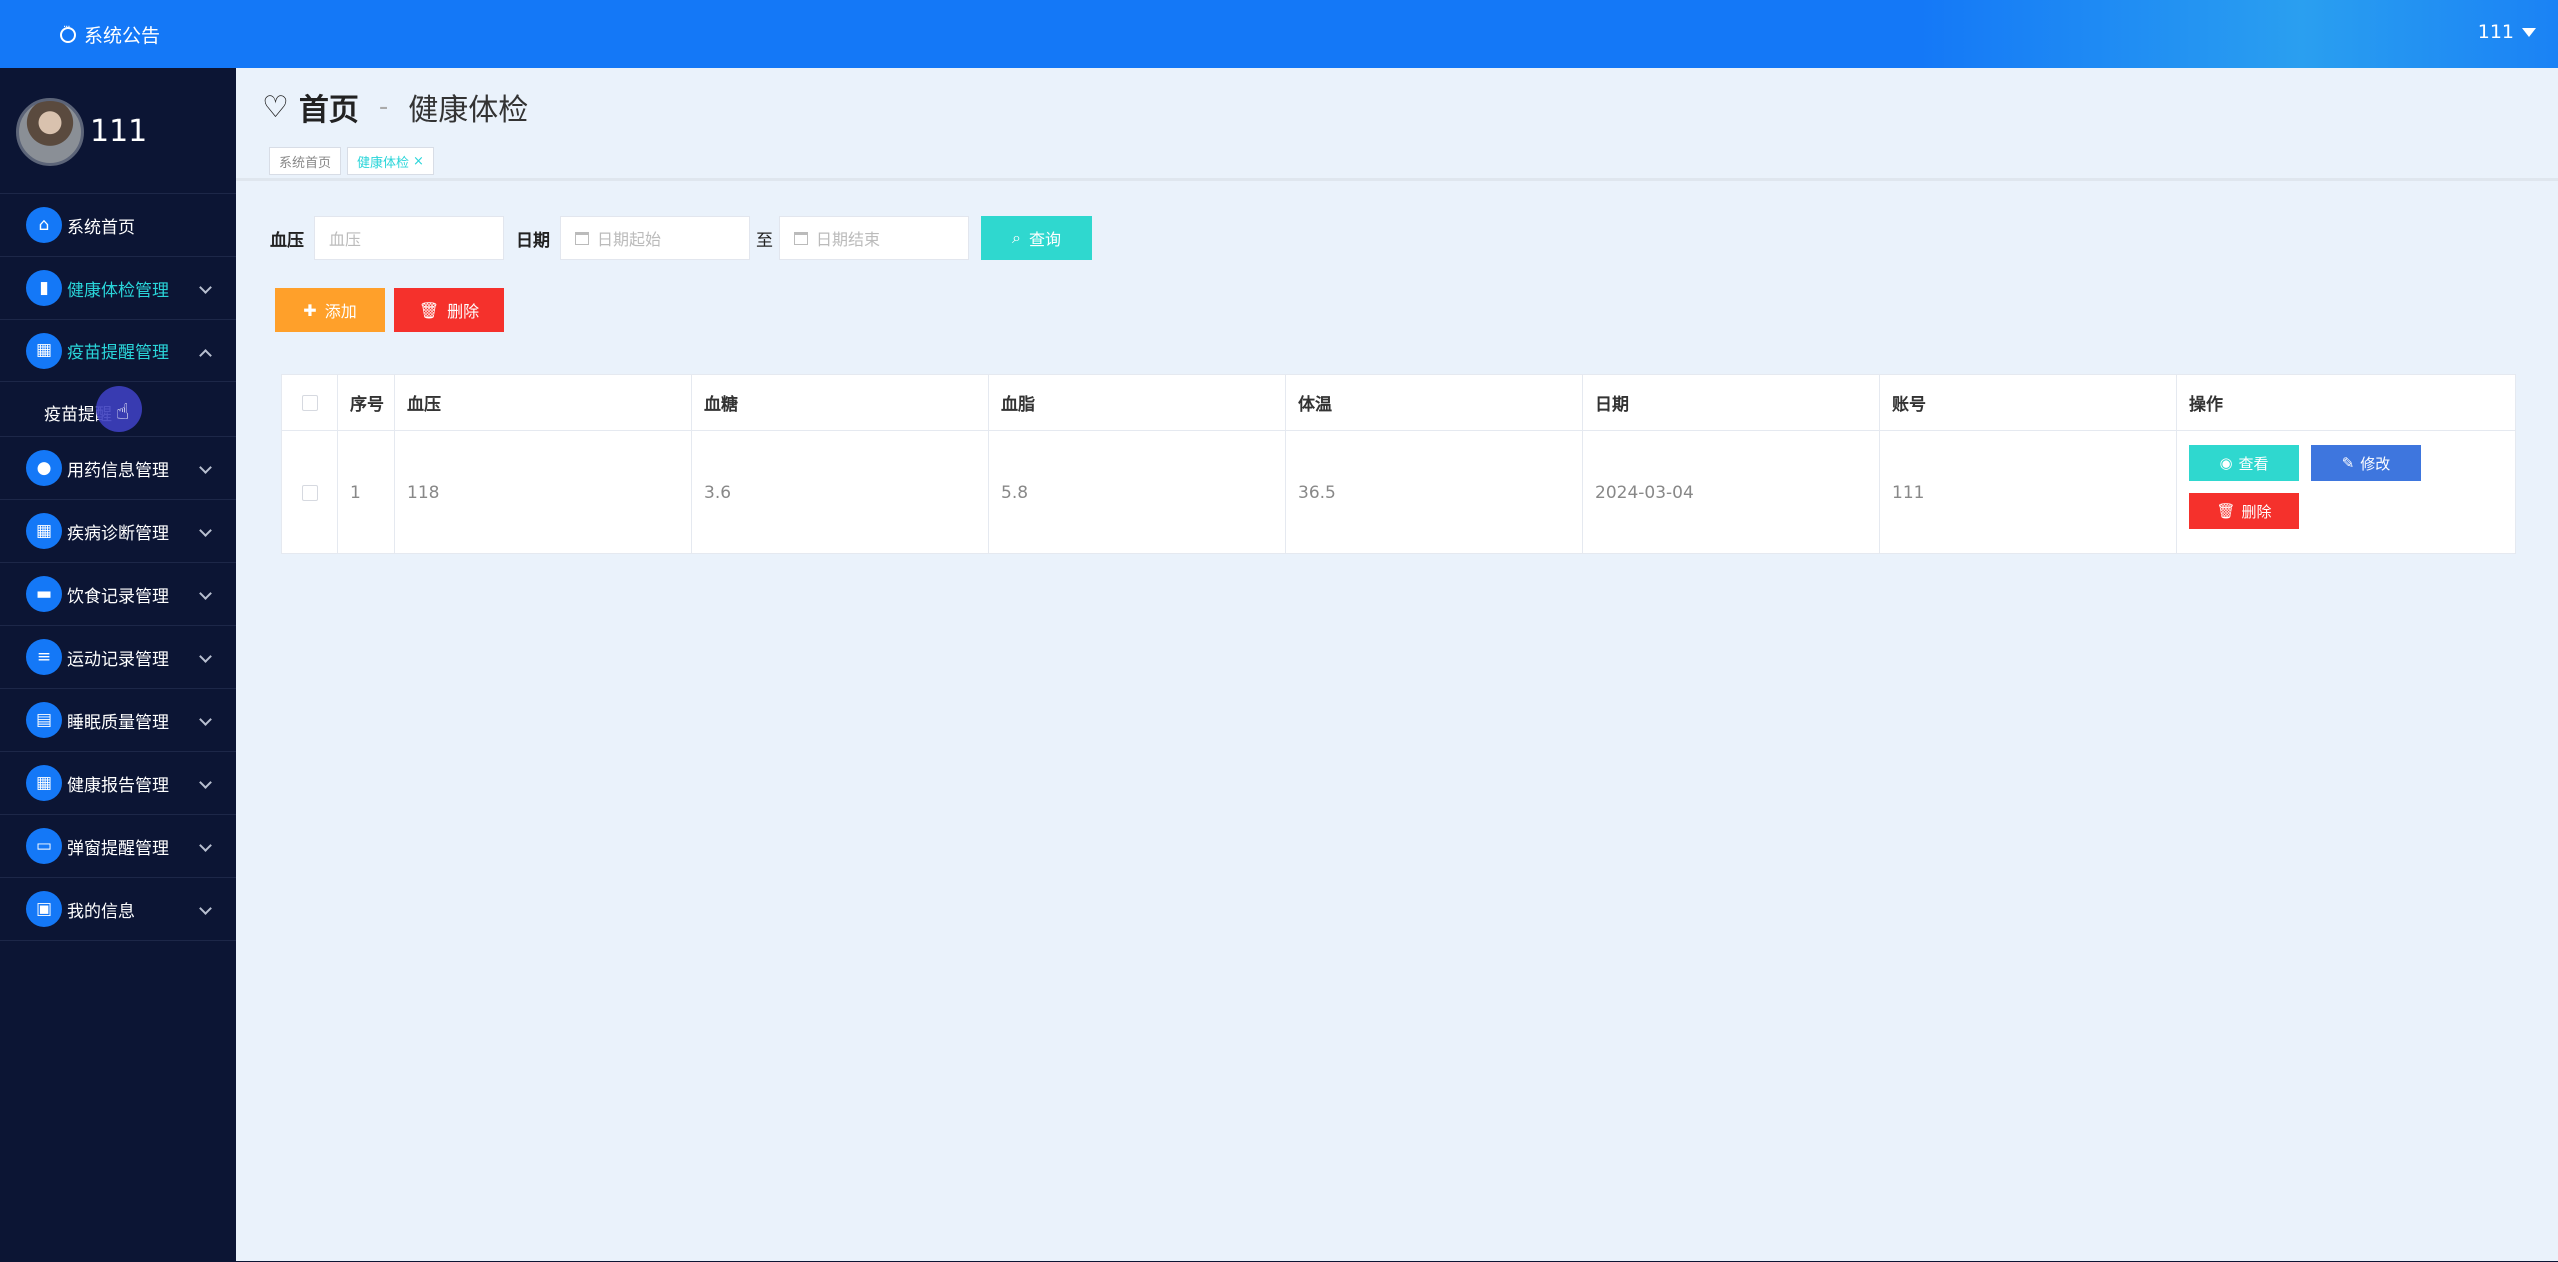 The height and width of the screenshot is (1262, 2558). I want to click on cell-lipid: 5.8, so click(1137, 492).